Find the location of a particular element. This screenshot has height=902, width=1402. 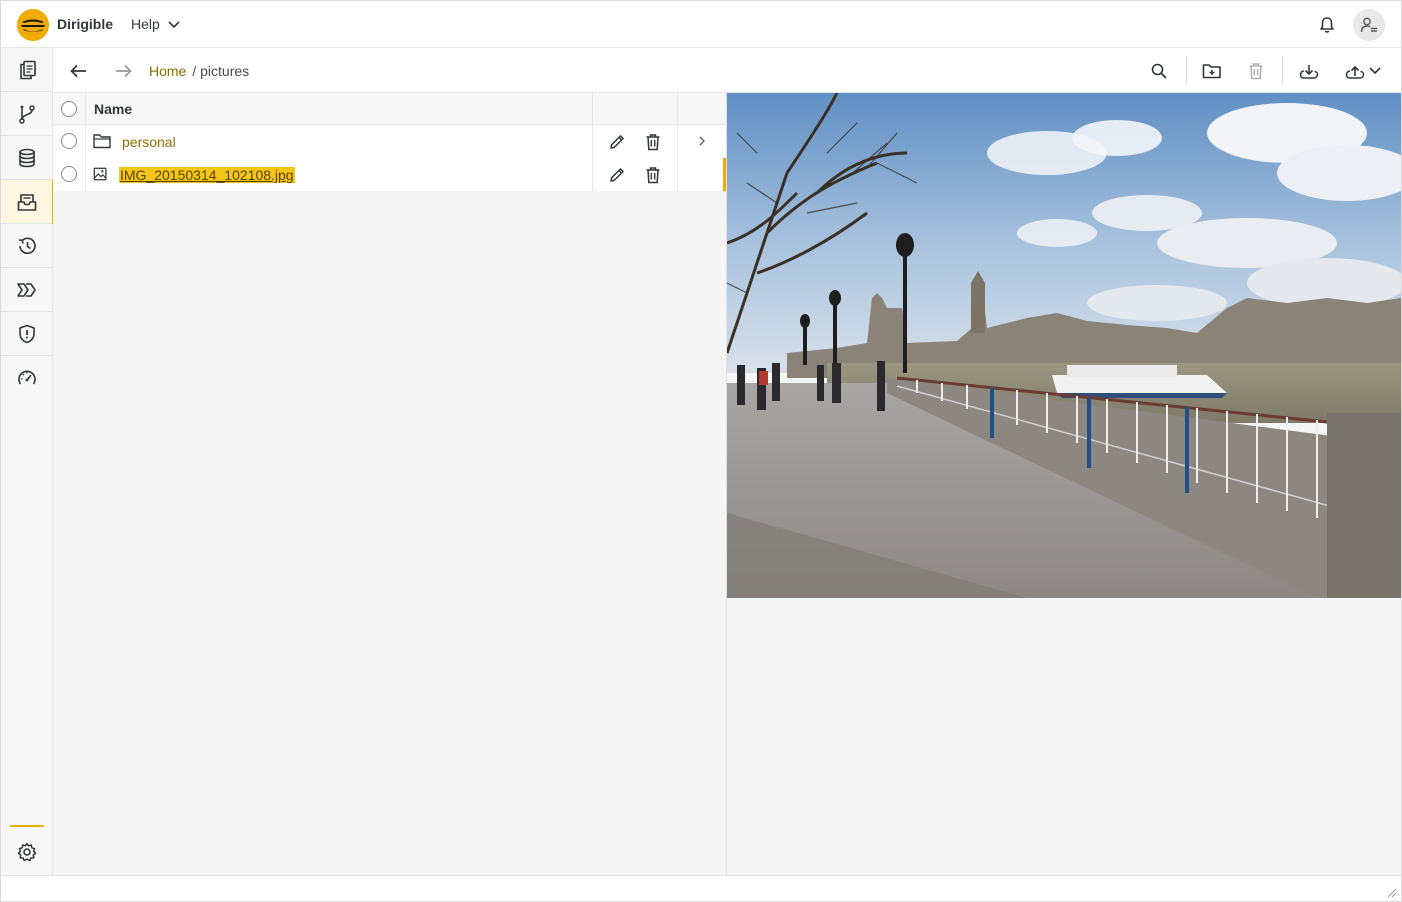

dirigible-logo is located at coordinates (33, 25).